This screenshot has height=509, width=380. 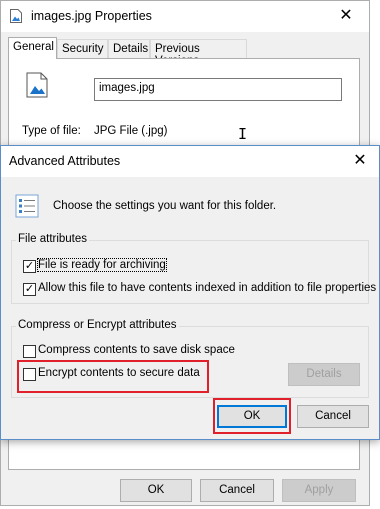 I want to click on file-type-icon, so click(x=37, y=85).